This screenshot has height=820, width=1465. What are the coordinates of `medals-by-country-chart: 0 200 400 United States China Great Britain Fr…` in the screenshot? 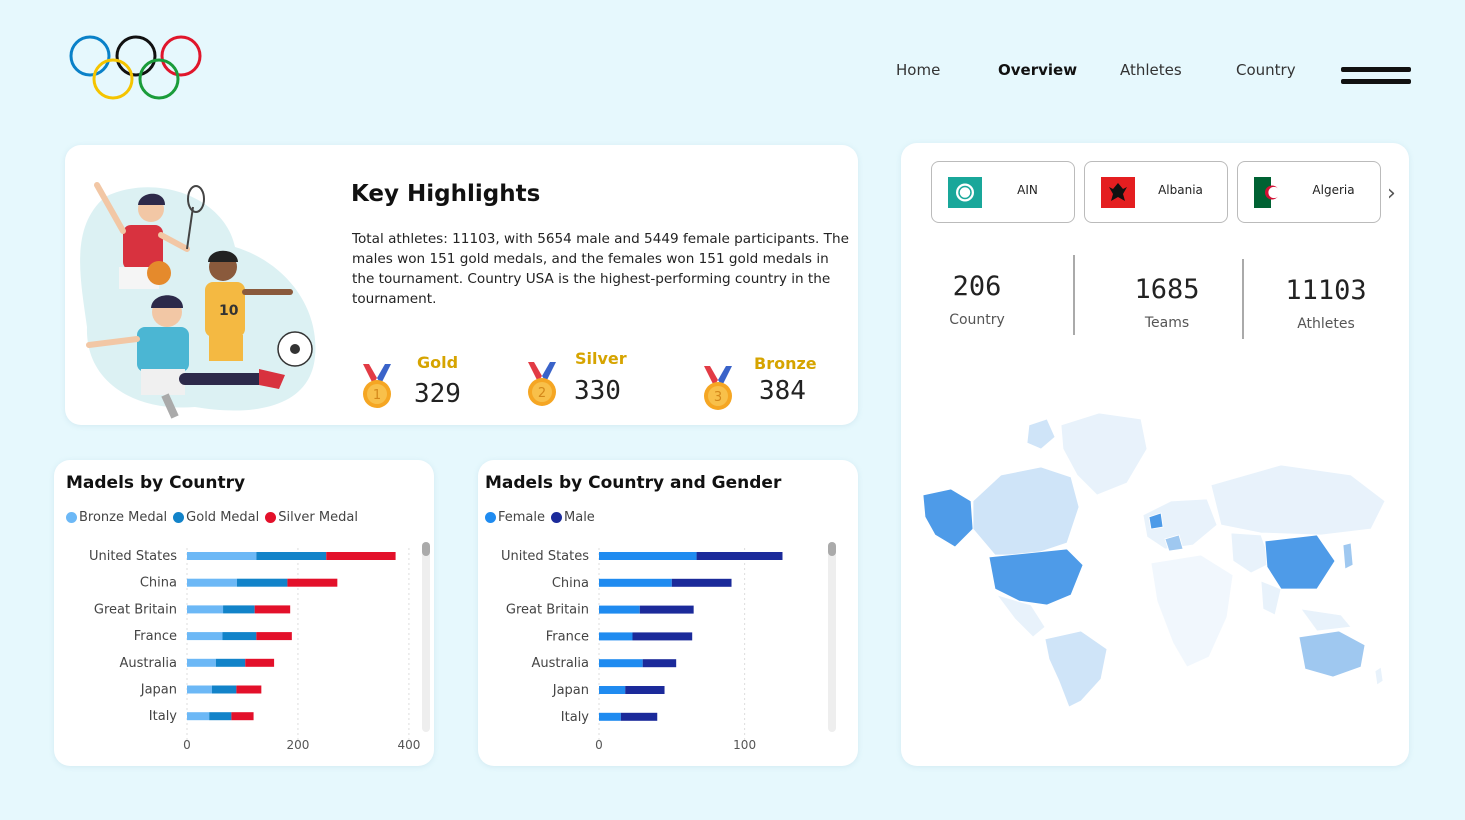 It's located at (244, 613).